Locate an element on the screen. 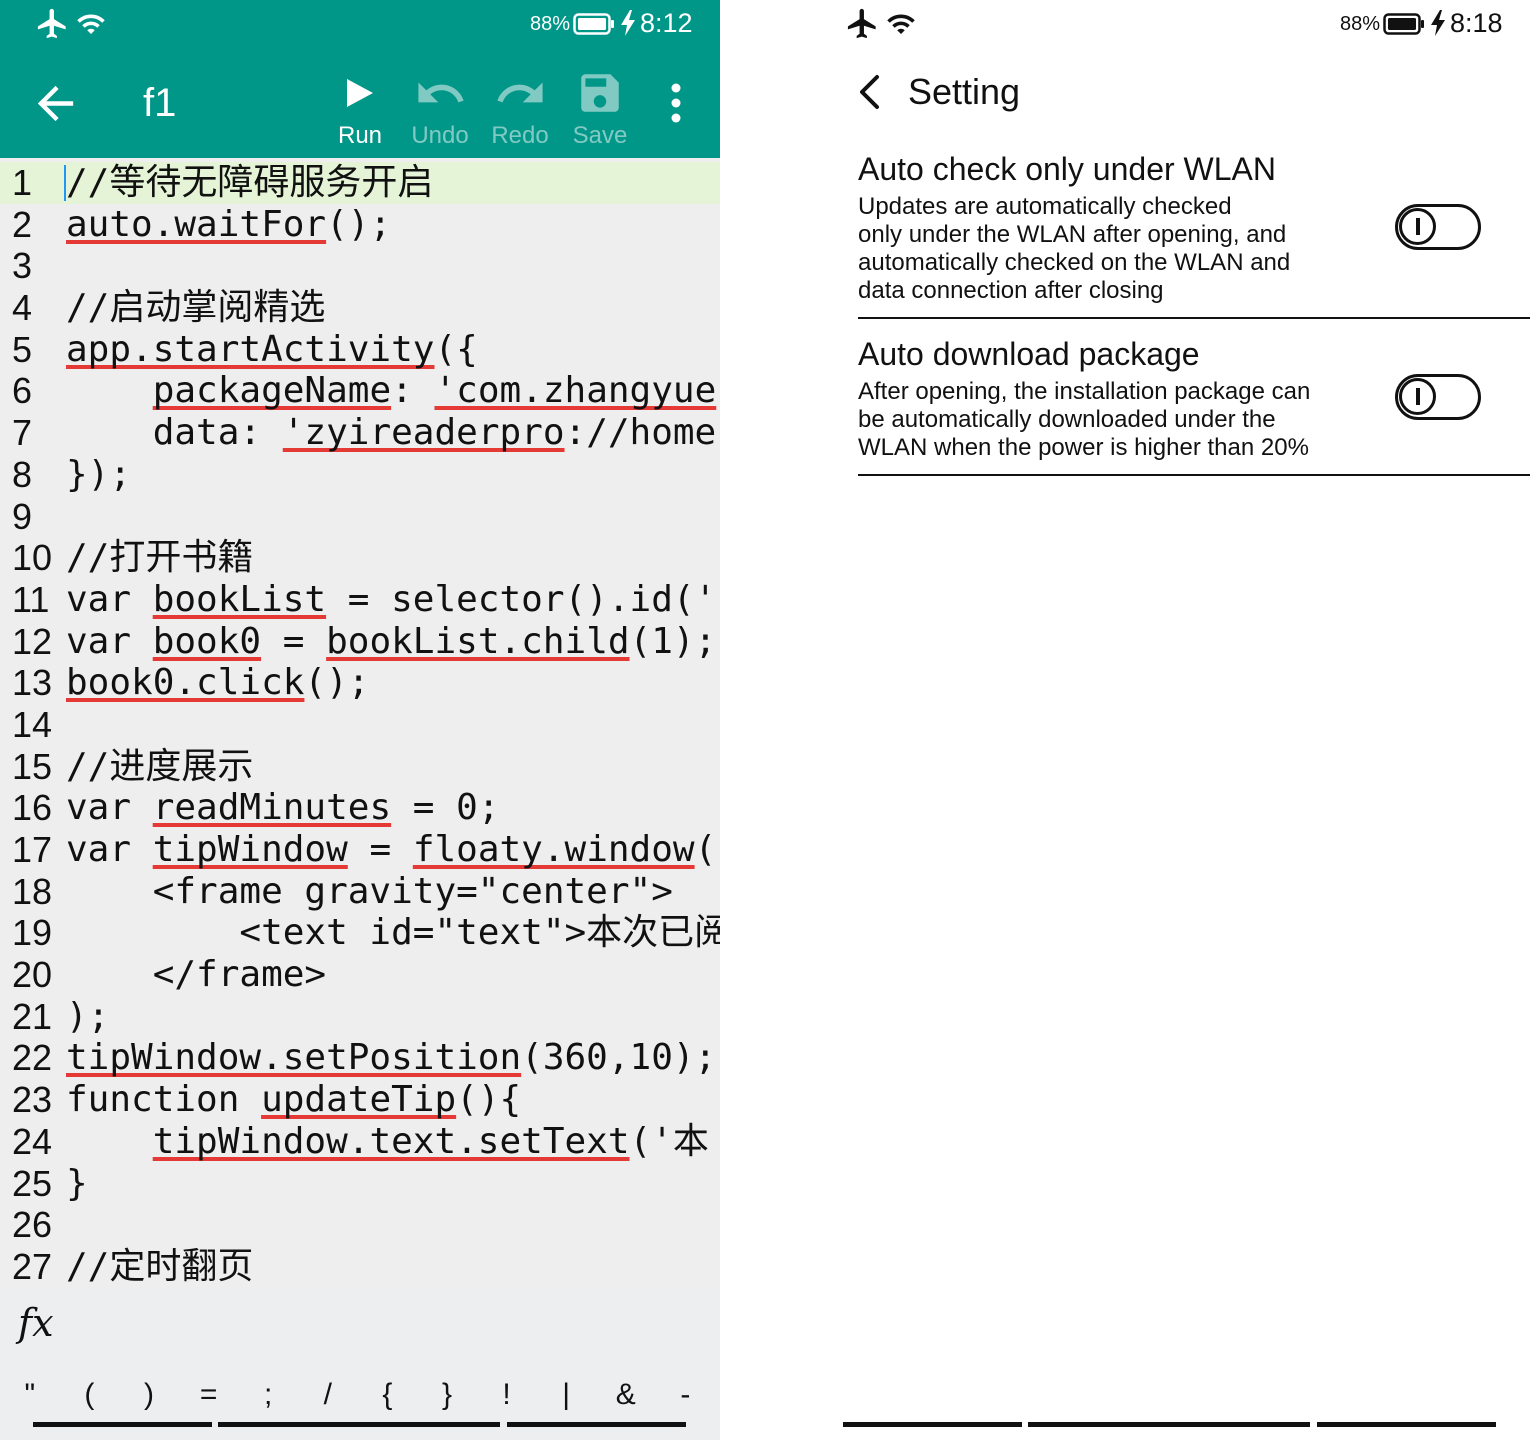  symbol-key-semicolon: ; is located at coordinates (268, 1395).